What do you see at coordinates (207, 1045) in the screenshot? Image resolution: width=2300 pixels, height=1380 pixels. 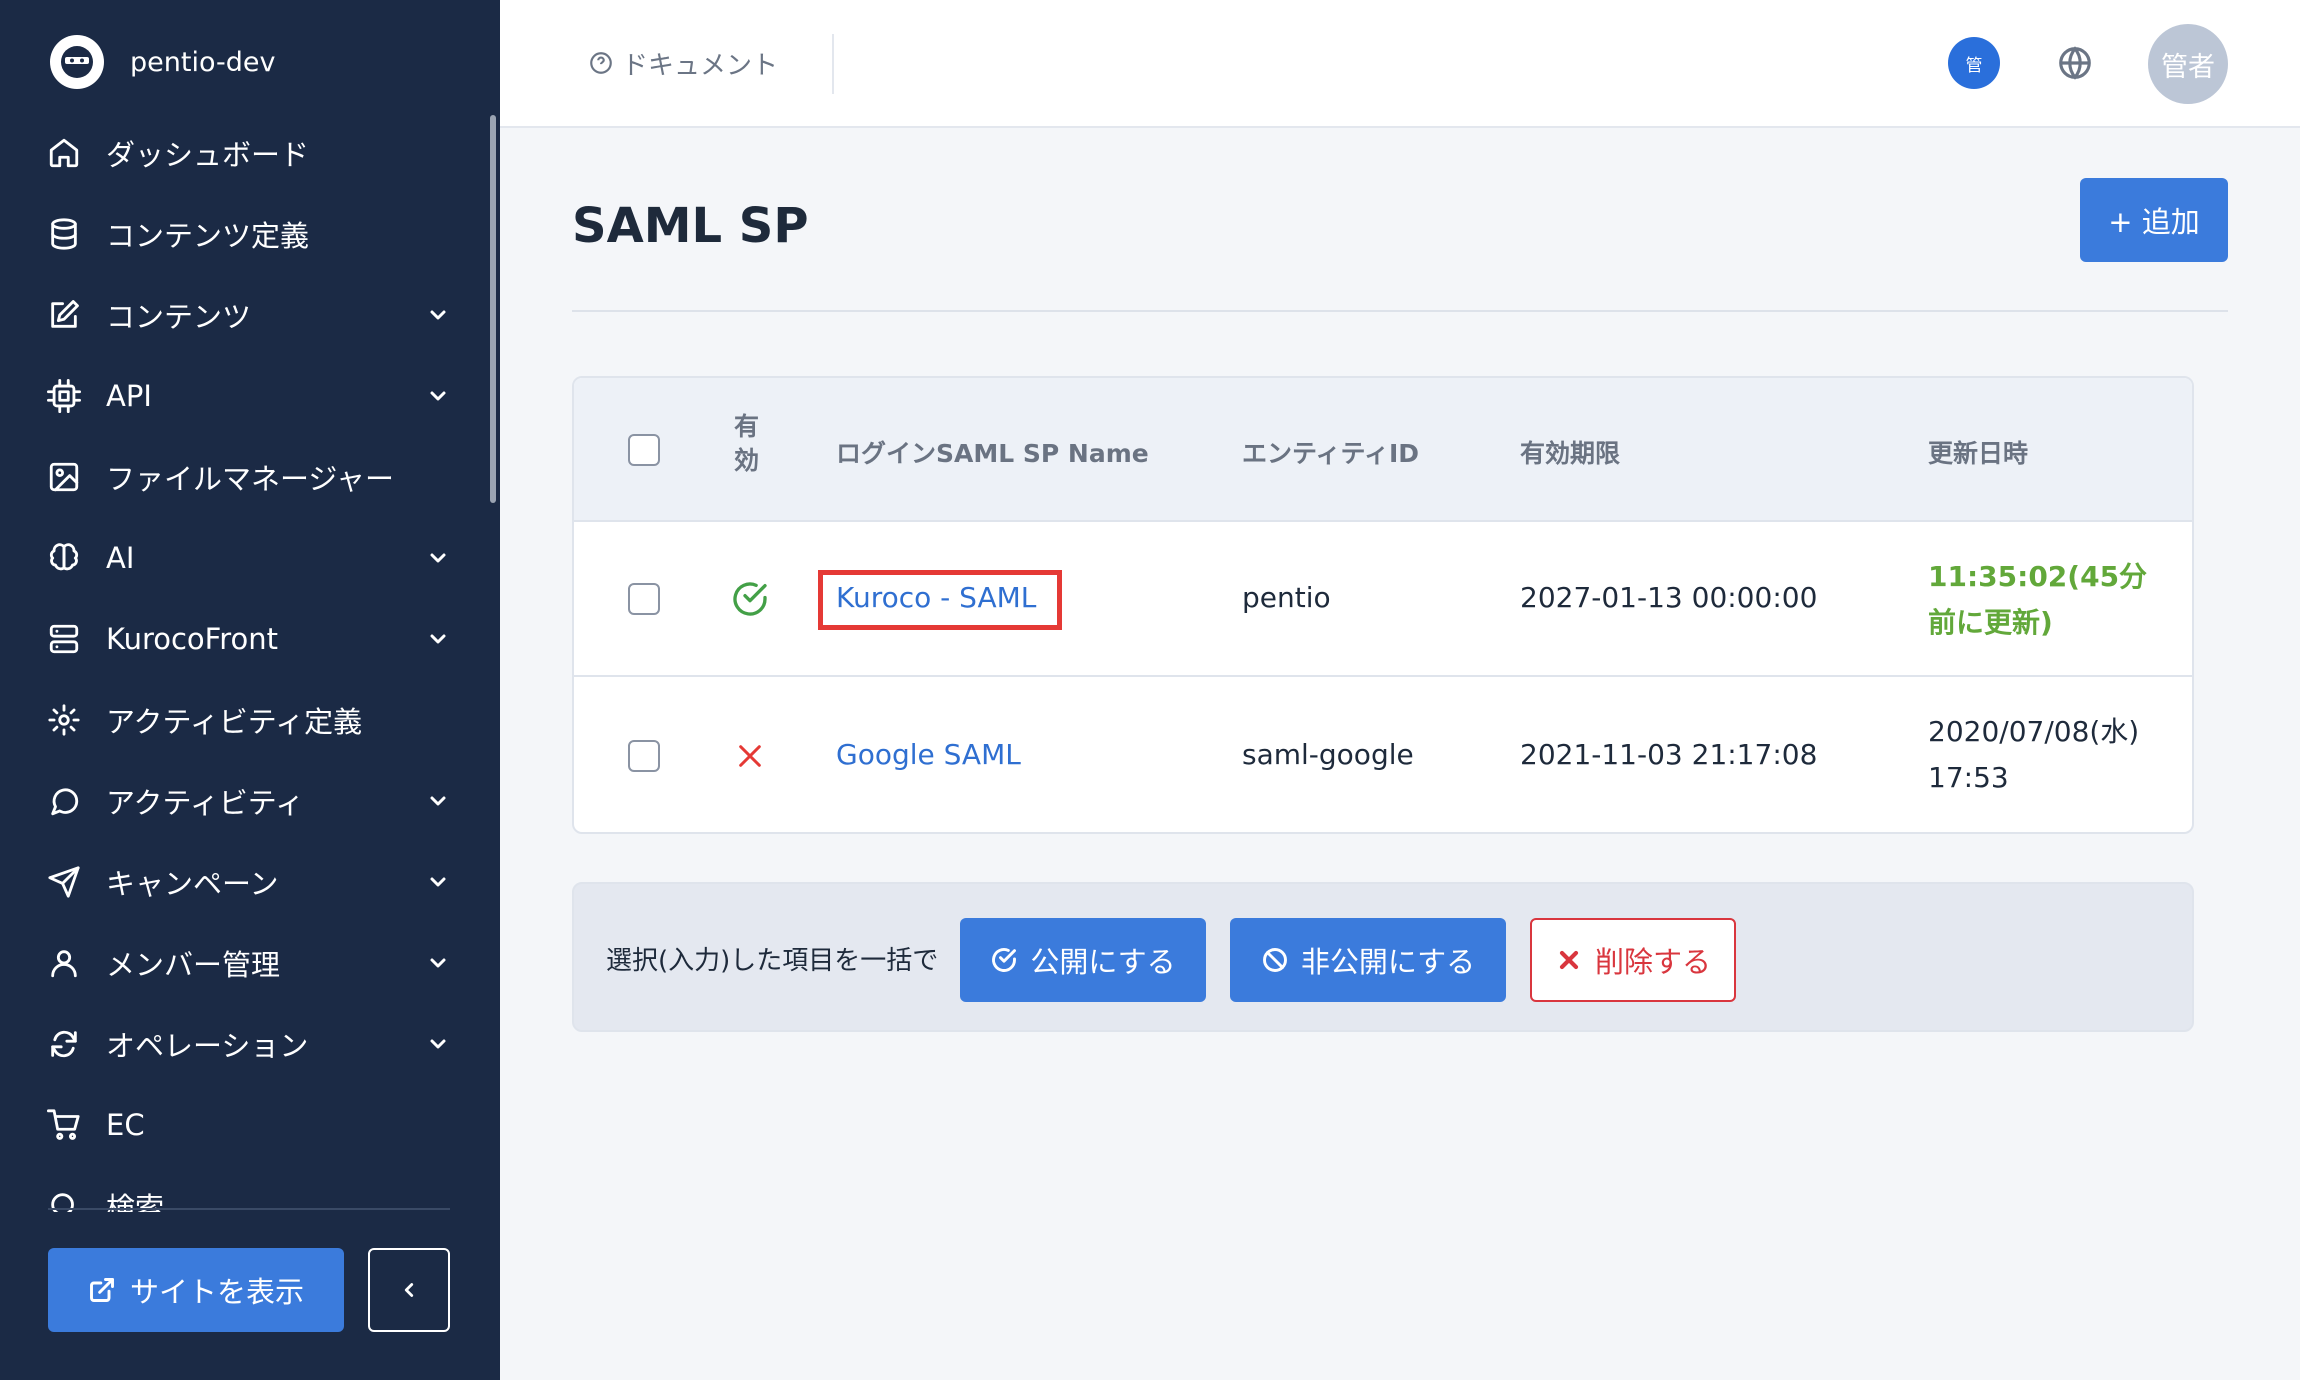 I see `sidebar-item-label: オペレーション` at bounding box center [207, 1045].